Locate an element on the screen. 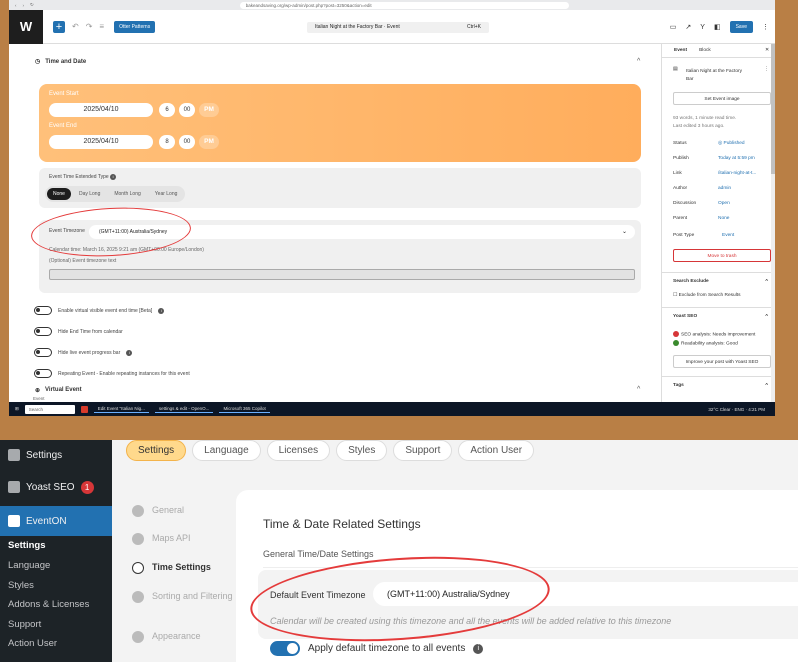 This screenshot has width=798, height=662. save-button: Save is located at coordinates (741, 27).